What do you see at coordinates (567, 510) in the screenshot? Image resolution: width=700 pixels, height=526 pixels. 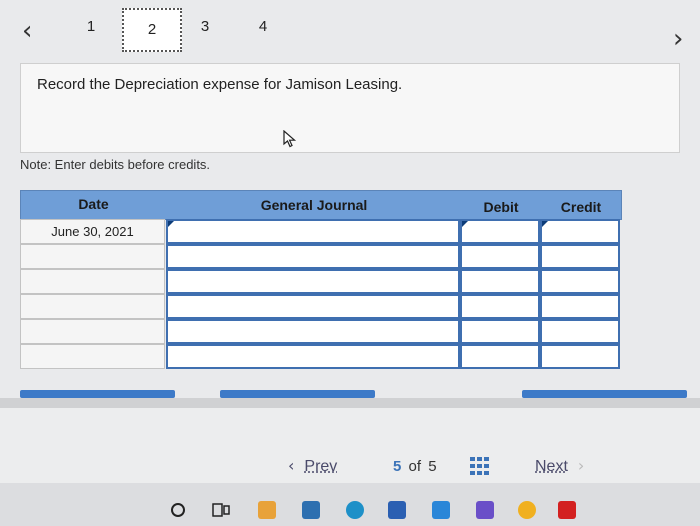 I see `netflix-icon` at bounding box center [567, 510].